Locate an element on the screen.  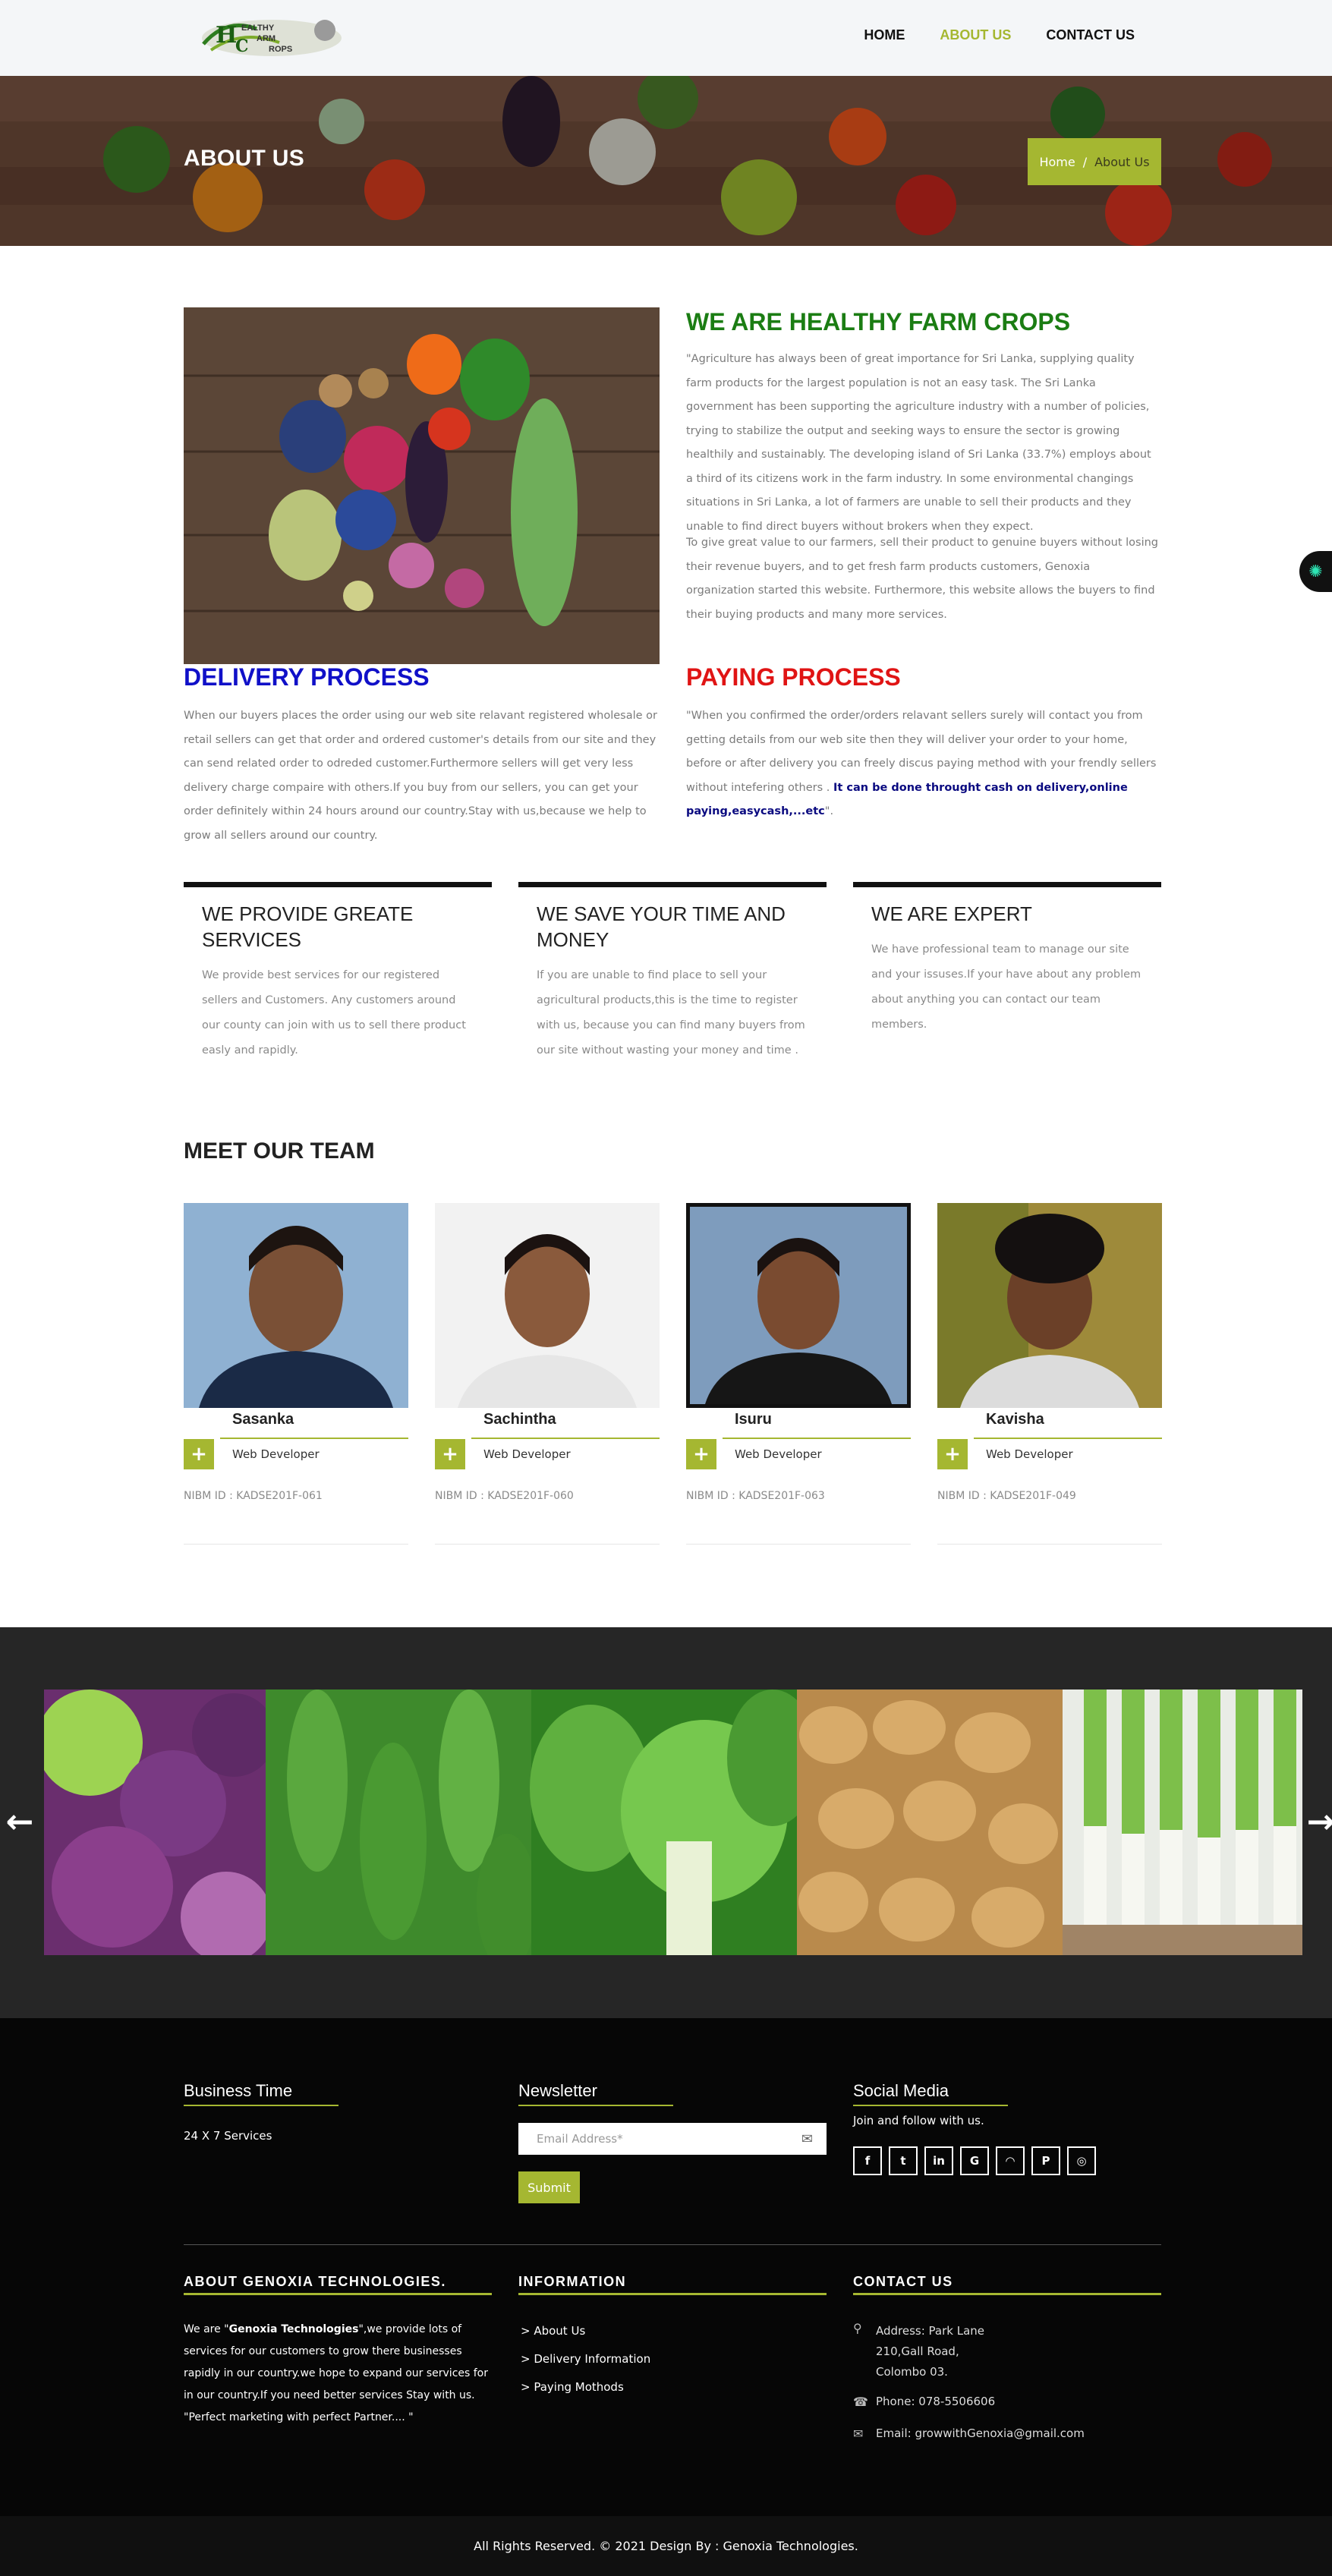
chat-widget-icon: ✺ is located at coordinates (1315, 571).